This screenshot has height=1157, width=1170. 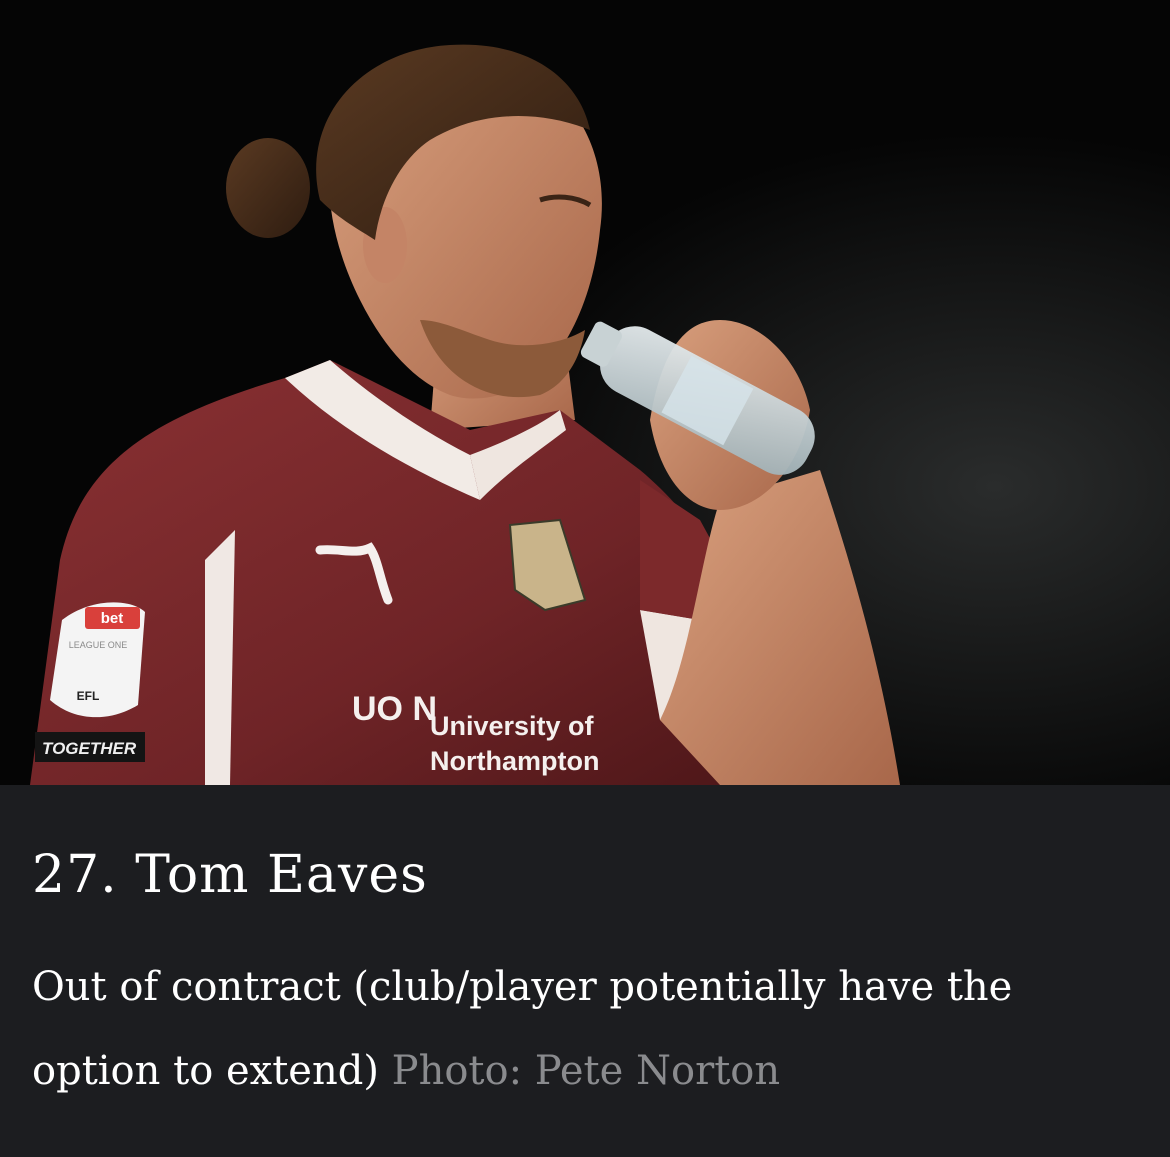 What do you see at coordinates (512, 726) in the screenshot?
I see `sponsor-line1: University of` at bounding box center [512, 726].